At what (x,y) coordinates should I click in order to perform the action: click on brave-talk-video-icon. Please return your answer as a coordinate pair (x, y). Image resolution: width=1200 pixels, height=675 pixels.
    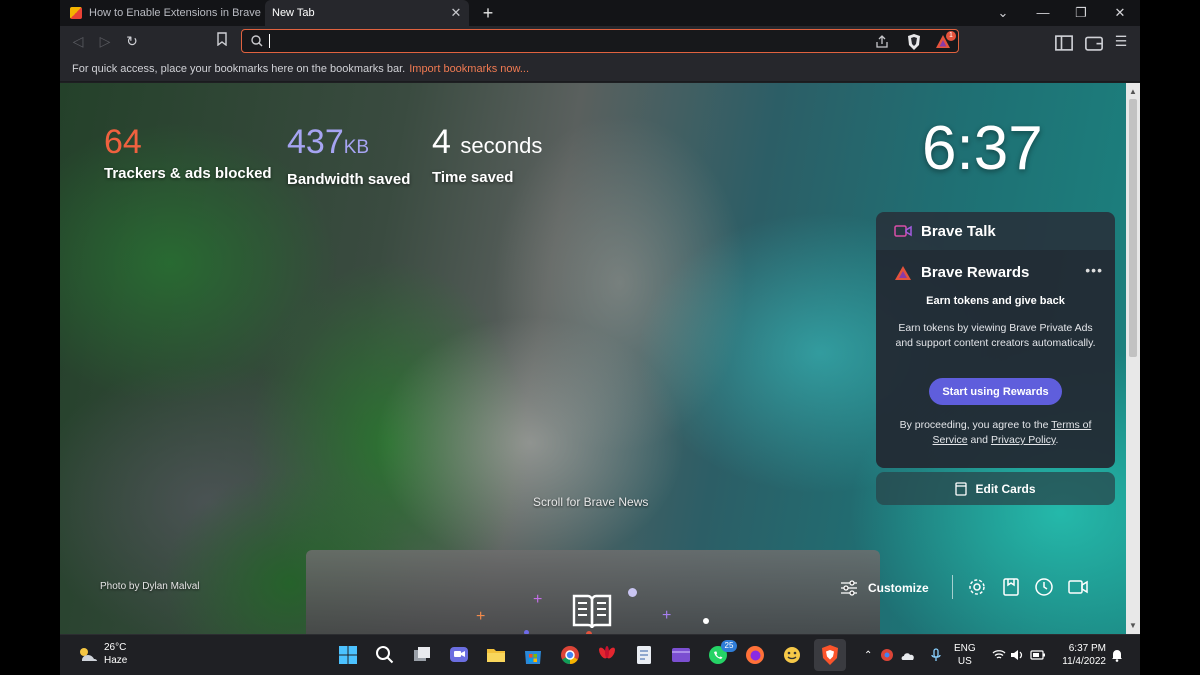
    Looking at the image, I should click on (1078, 587).